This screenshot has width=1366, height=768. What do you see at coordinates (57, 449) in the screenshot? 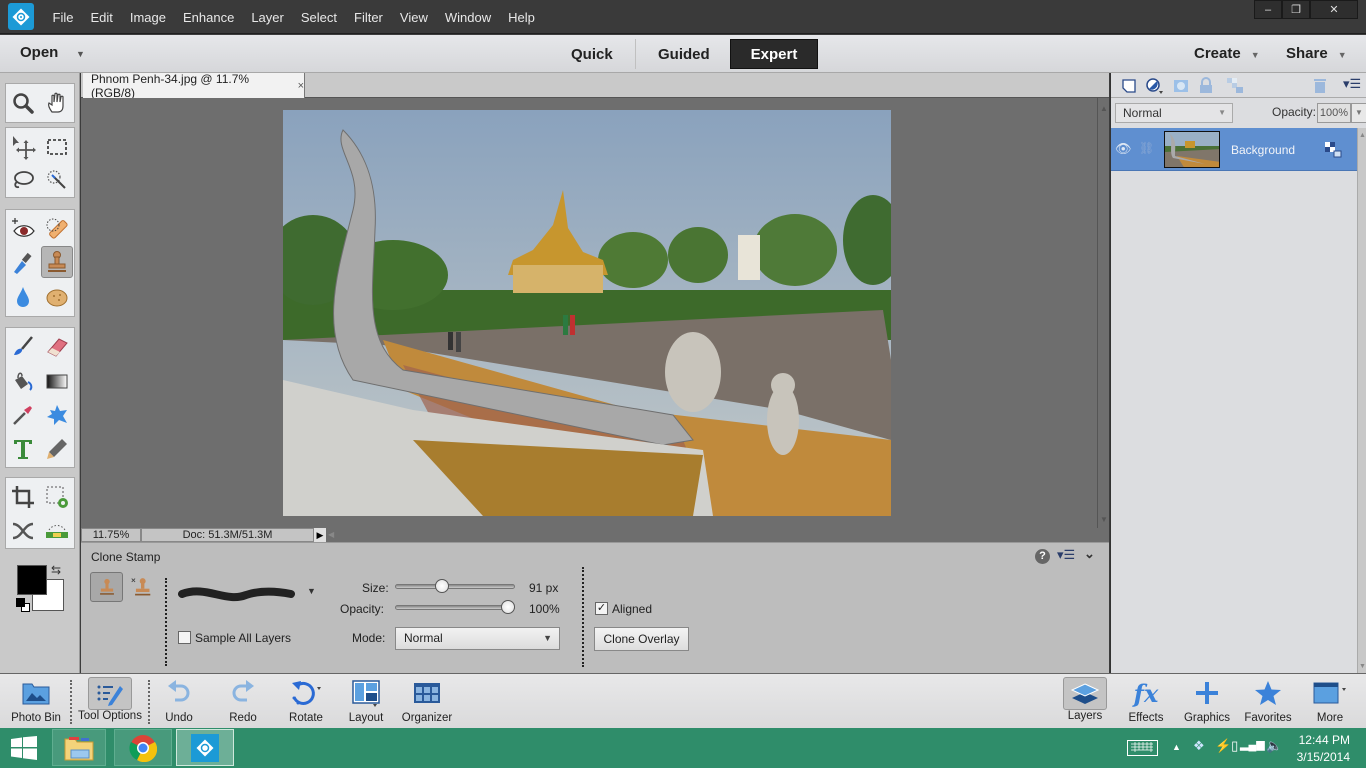
I see `pencil-tool` at bounding box center [57, 449].